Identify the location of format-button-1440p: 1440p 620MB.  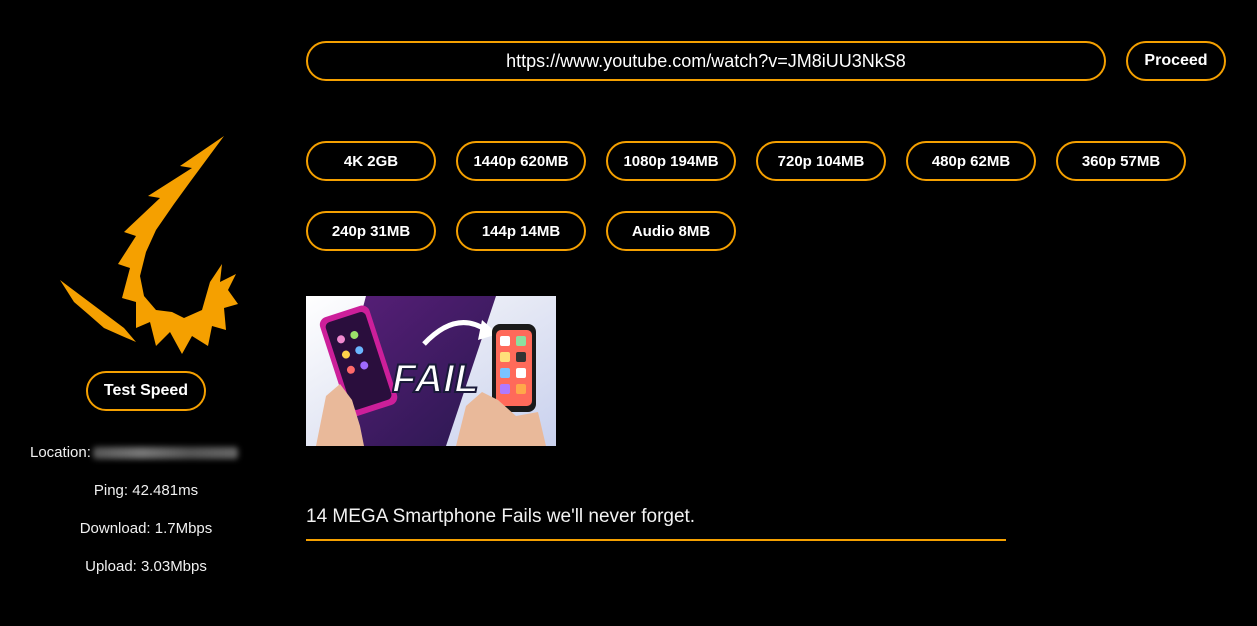
(521, 161).